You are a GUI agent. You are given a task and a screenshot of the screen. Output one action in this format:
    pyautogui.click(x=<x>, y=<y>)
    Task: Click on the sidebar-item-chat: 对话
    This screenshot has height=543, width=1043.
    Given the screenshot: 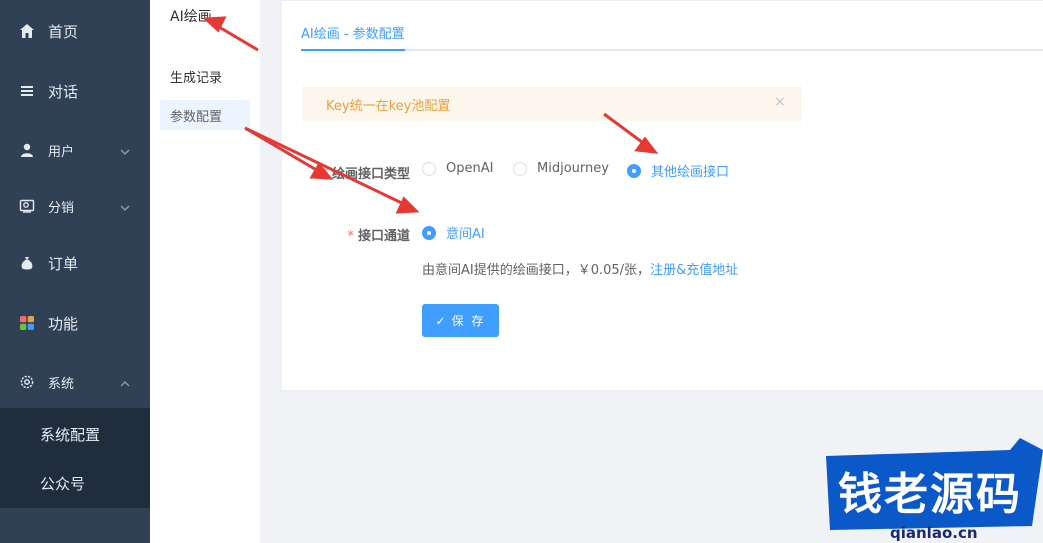 What is the action you would take?
    pyautogui.click(x=75, y=91)
    